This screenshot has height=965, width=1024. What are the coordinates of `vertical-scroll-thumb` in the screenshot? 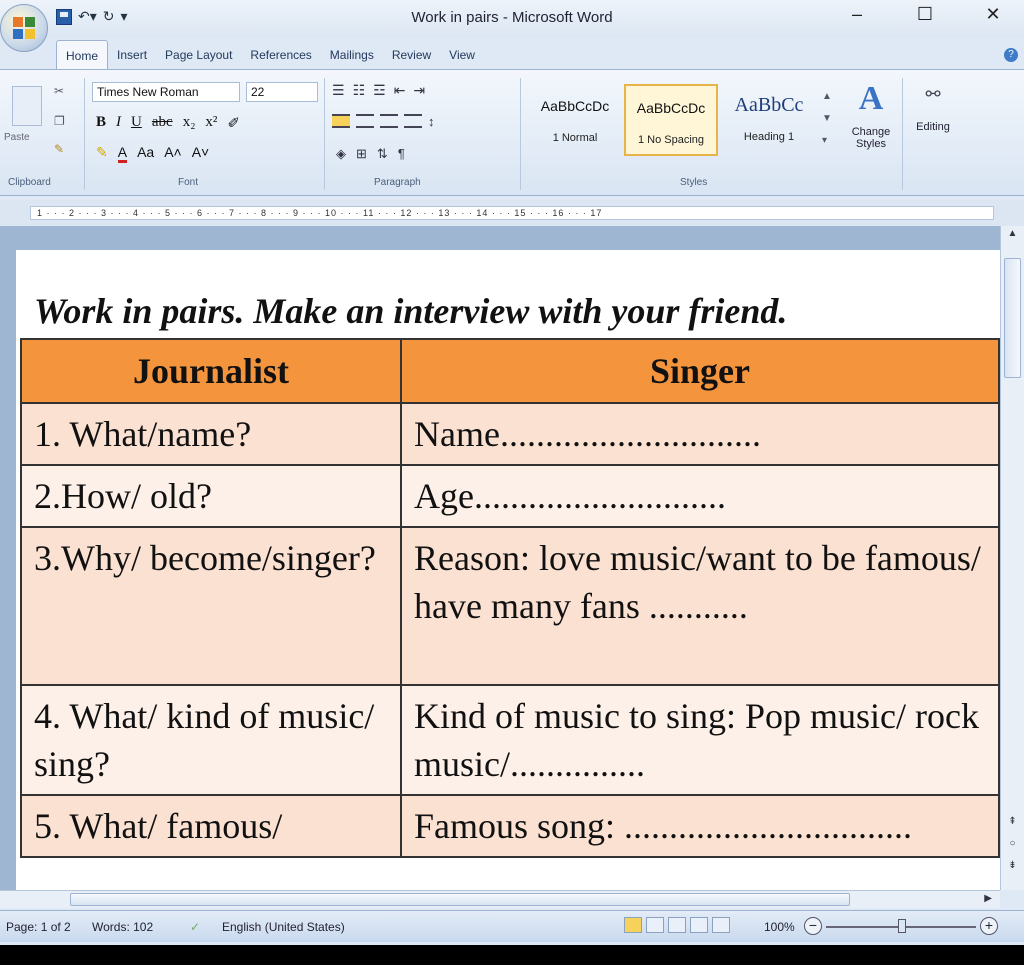 It's located at (1012, 318).